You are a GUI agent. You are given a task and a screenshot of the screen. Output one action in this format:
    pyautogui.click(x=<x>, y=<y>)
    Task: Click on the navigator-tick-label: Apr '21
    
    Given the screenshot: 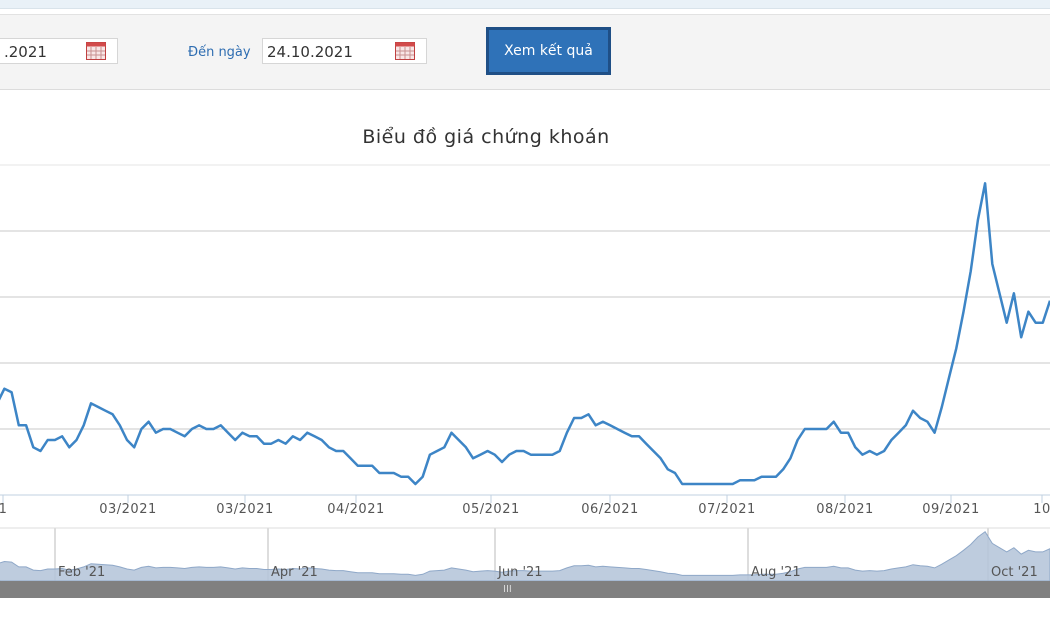 What is the action you would take?
    pyautogui.click(x=294, y=572)
    